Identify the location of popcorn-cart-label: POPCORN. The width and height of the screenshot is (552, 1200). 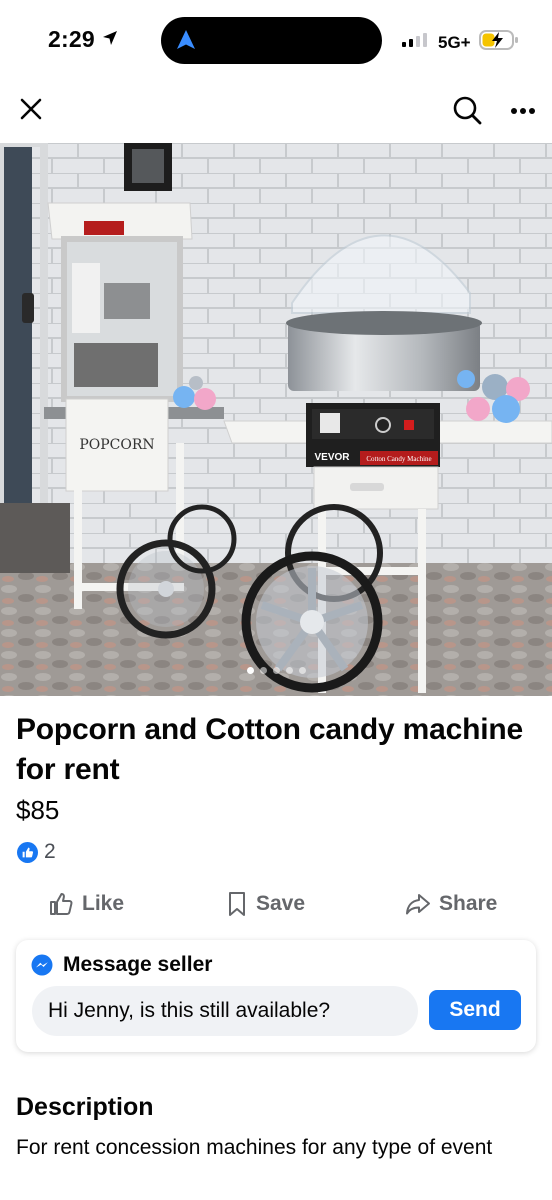
(116, 445).